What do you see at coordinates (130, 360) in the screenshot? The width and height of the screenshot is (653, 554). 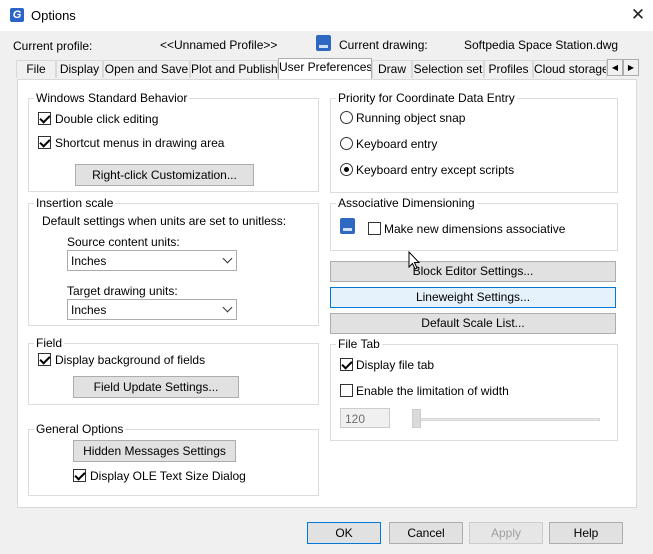 I see `display-background-fields-label: Display background of fields` at bounding box center [130, 360].